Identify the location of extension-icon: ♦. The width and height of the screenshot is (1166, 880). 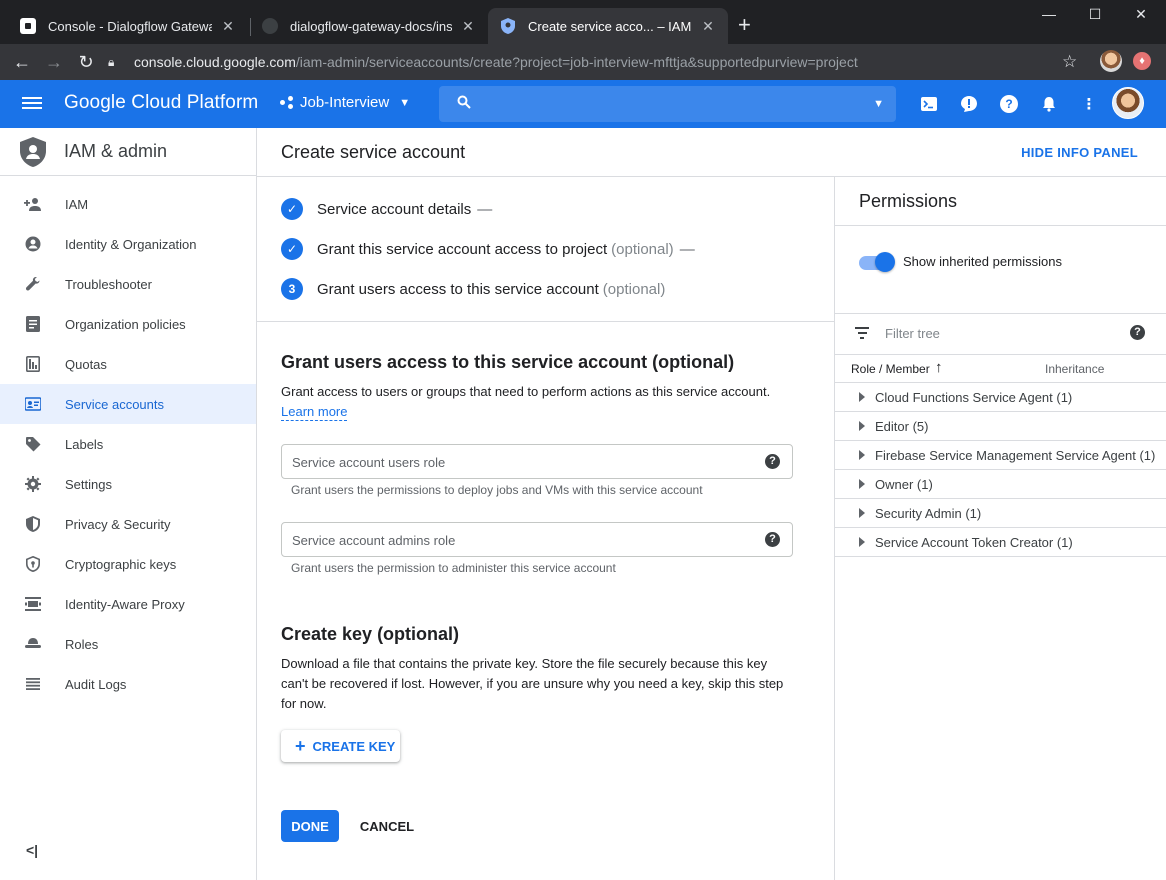
(1142, 61).